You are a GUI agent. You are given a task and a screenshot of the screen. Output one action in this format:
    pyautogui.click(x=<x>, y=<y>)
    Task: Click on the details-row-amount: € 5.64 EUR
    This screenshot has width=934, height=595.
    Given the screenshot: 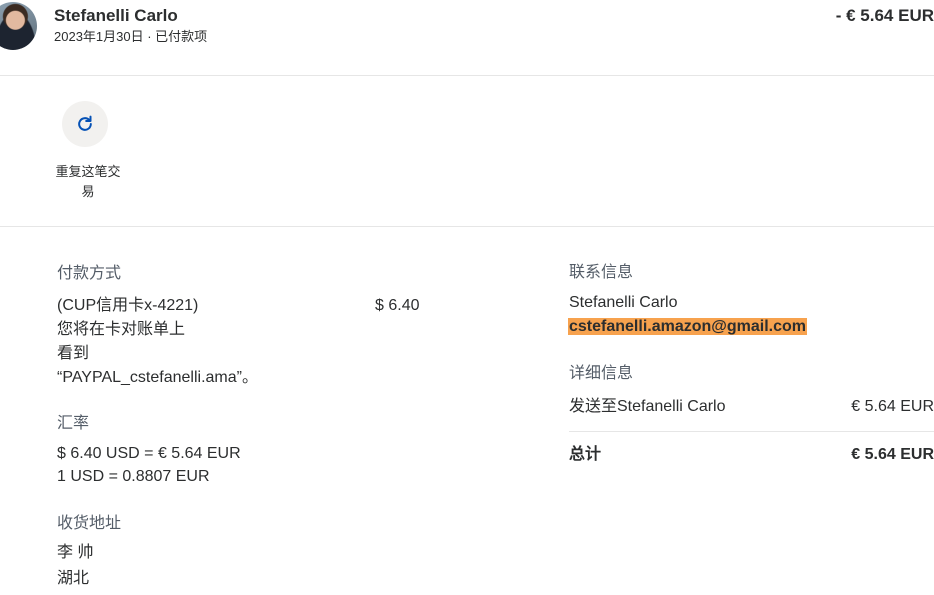 What is the action you would take?
    pyautogui.click(x=892, y=406)
    